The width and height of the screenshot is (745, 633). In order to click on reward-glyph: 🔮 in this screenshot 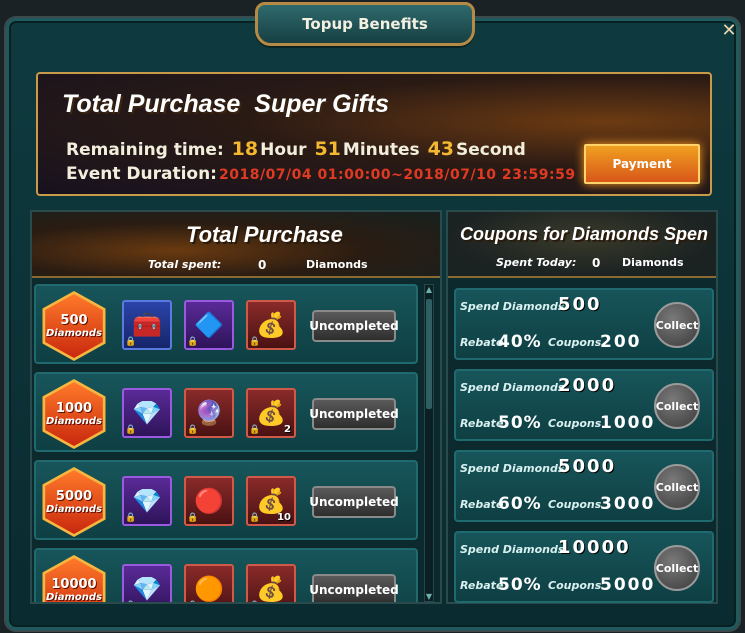, I will do `click(209, 413)`.